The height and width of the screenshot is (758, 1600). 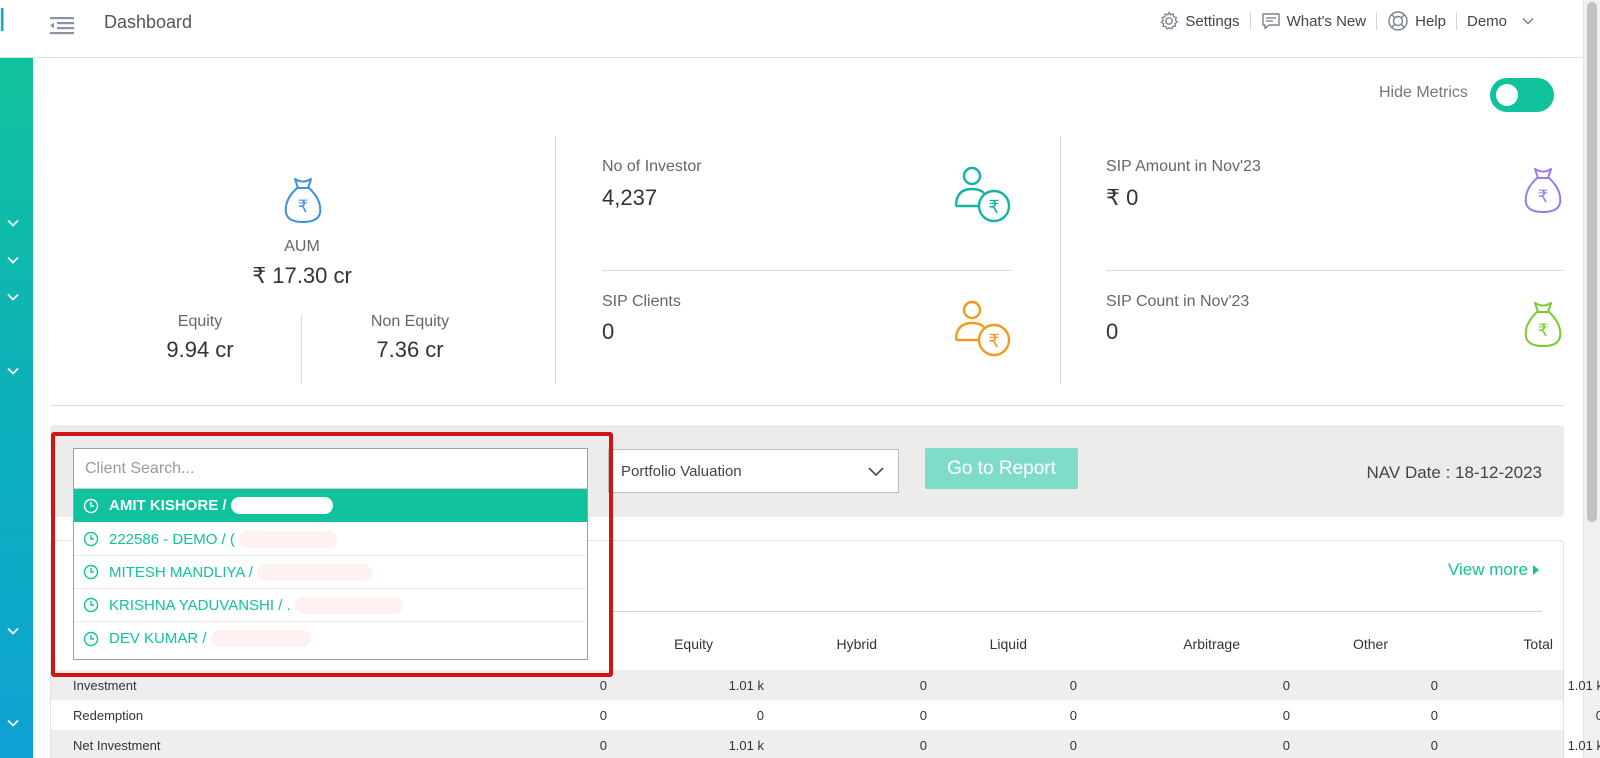 What do you see at coordinates (200, 349) in the screenshot?
I see `equity-value: 9.94 cr` at bounding box center [200, 349].